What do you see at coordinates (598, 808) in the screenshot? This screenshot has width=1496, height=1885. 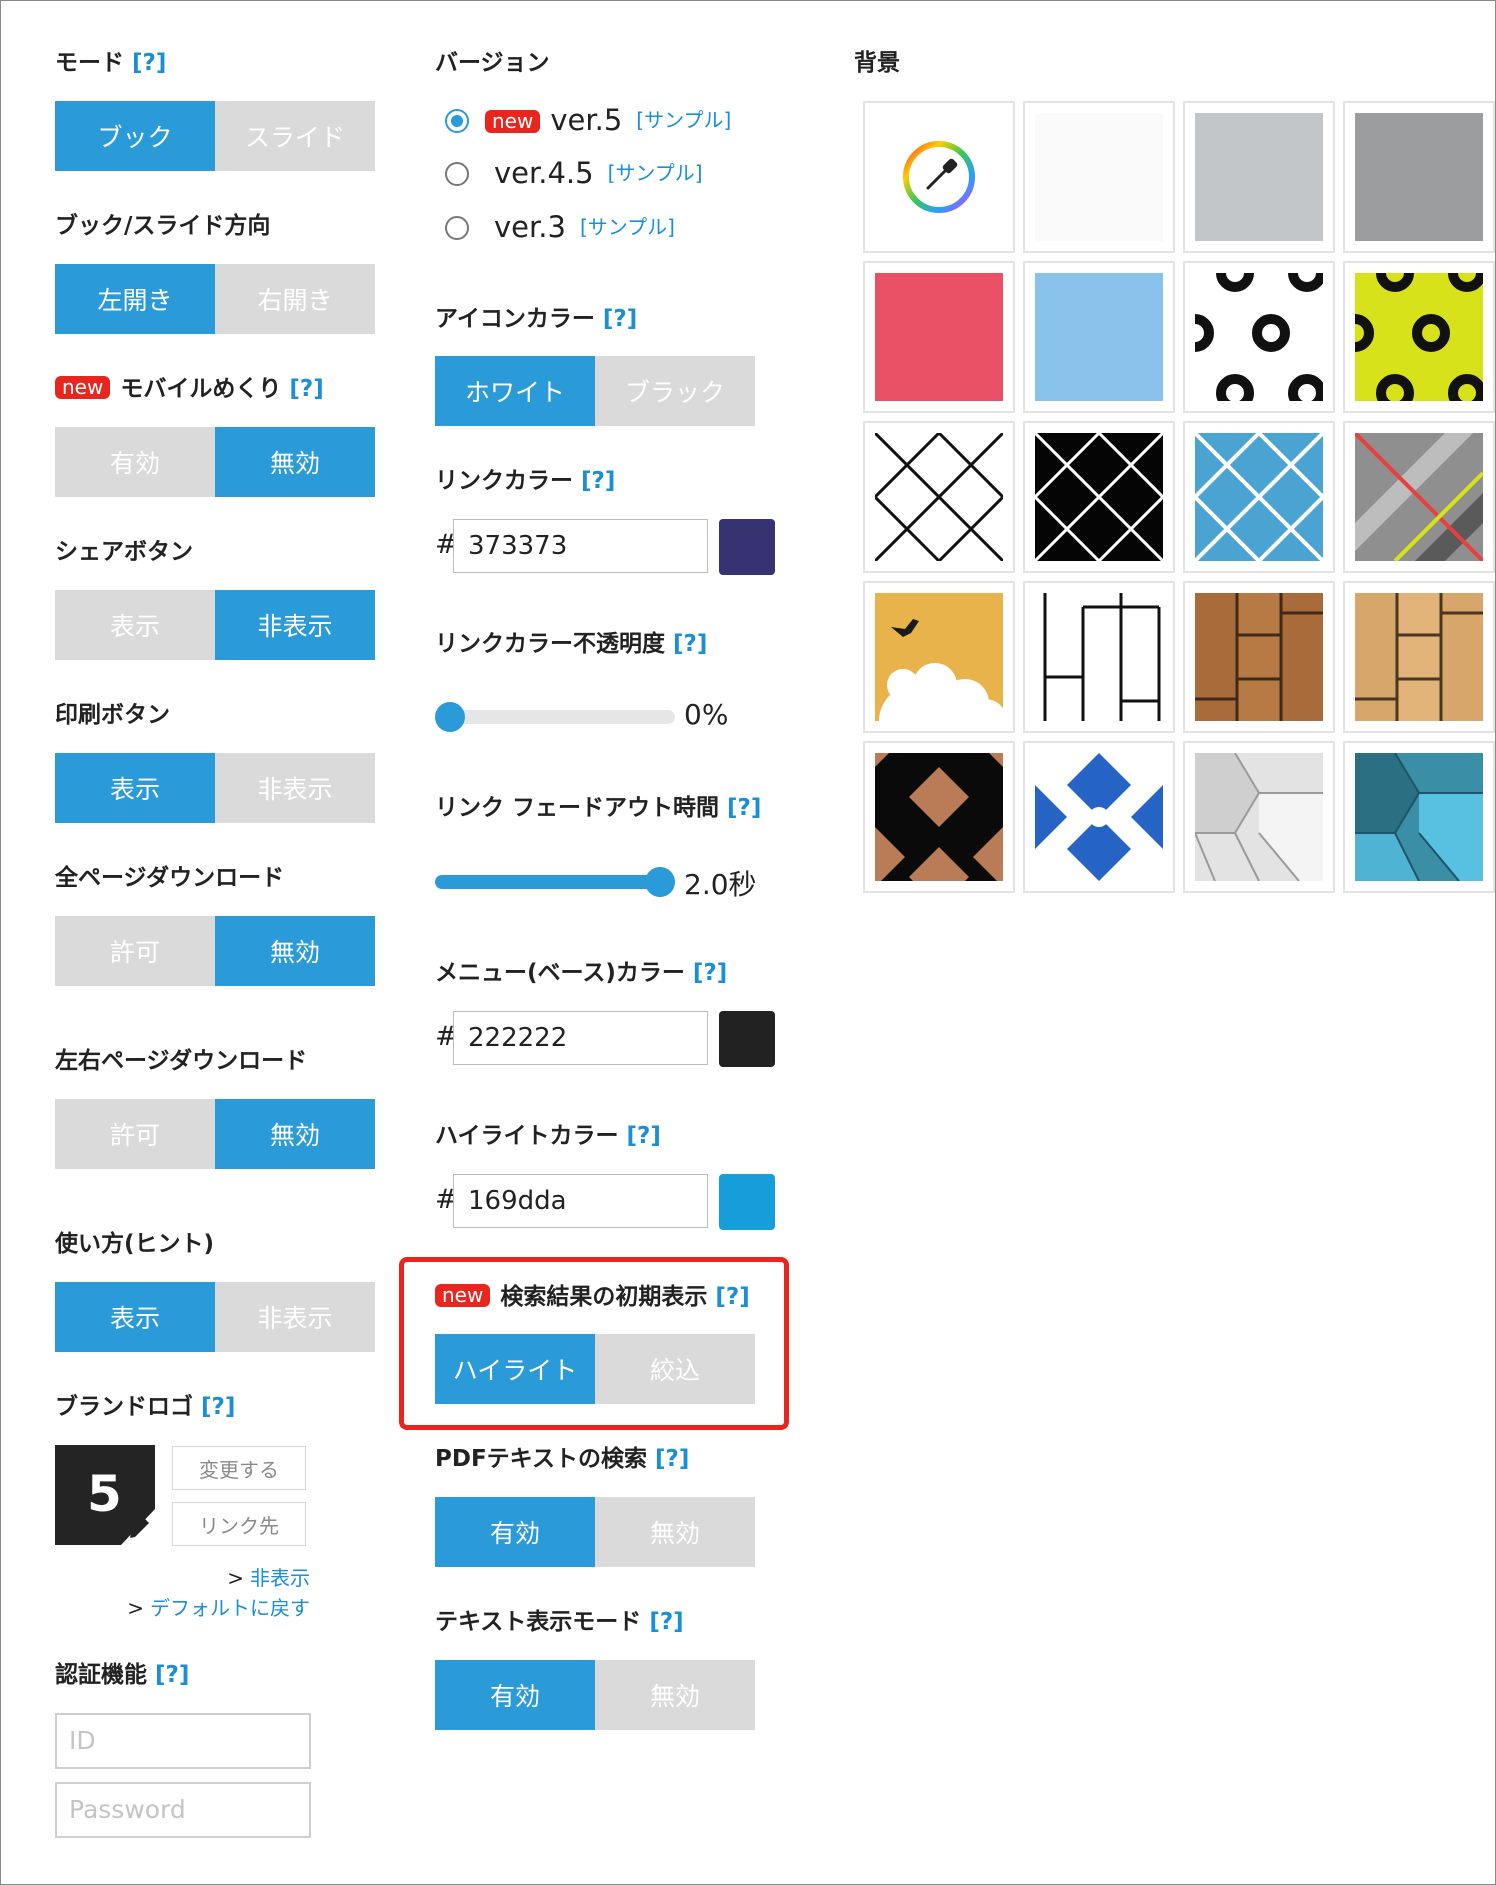 I see `fade-time-label: リンク フェードアウト時間 [?]` at bounding box center [598, 808].